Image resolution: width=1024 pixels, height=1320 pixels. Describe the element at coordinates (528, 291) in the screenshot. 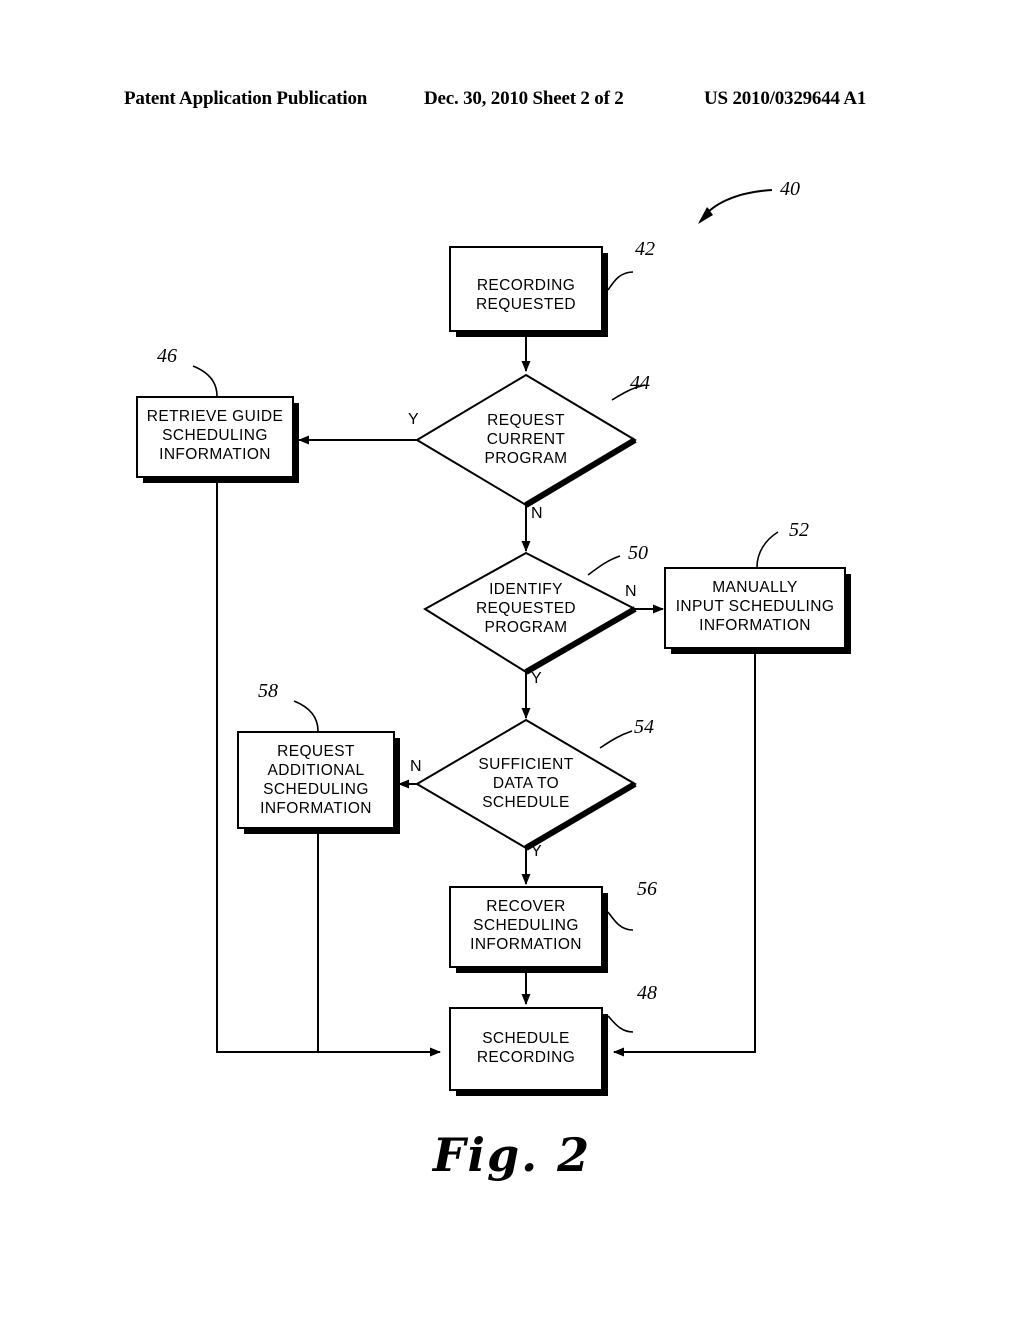

I see `node-recording-requested` at that location.